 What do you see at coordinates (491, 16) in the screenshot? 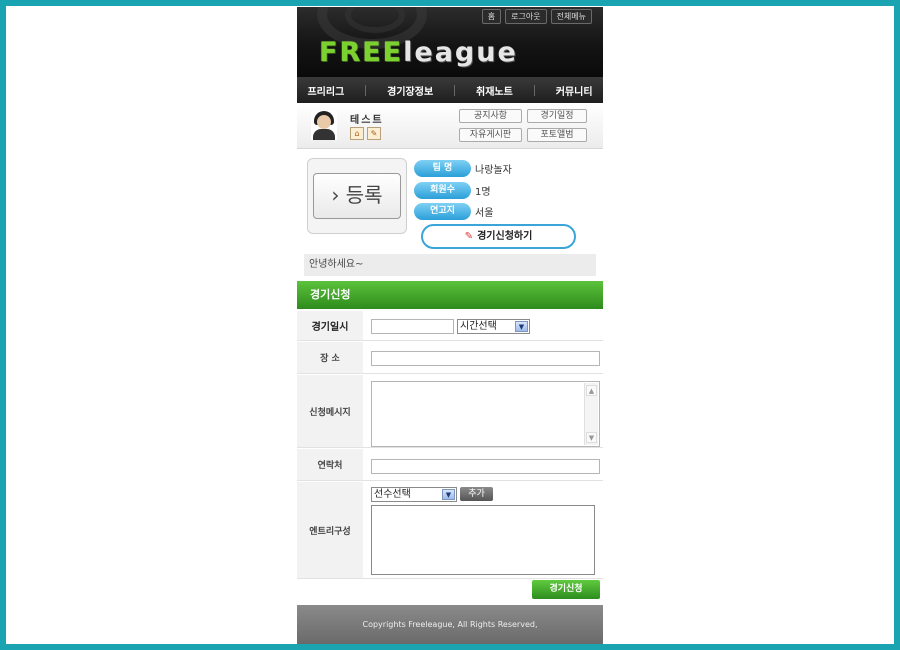
I see `home-link: 홈` at bounding box center [491, 16].